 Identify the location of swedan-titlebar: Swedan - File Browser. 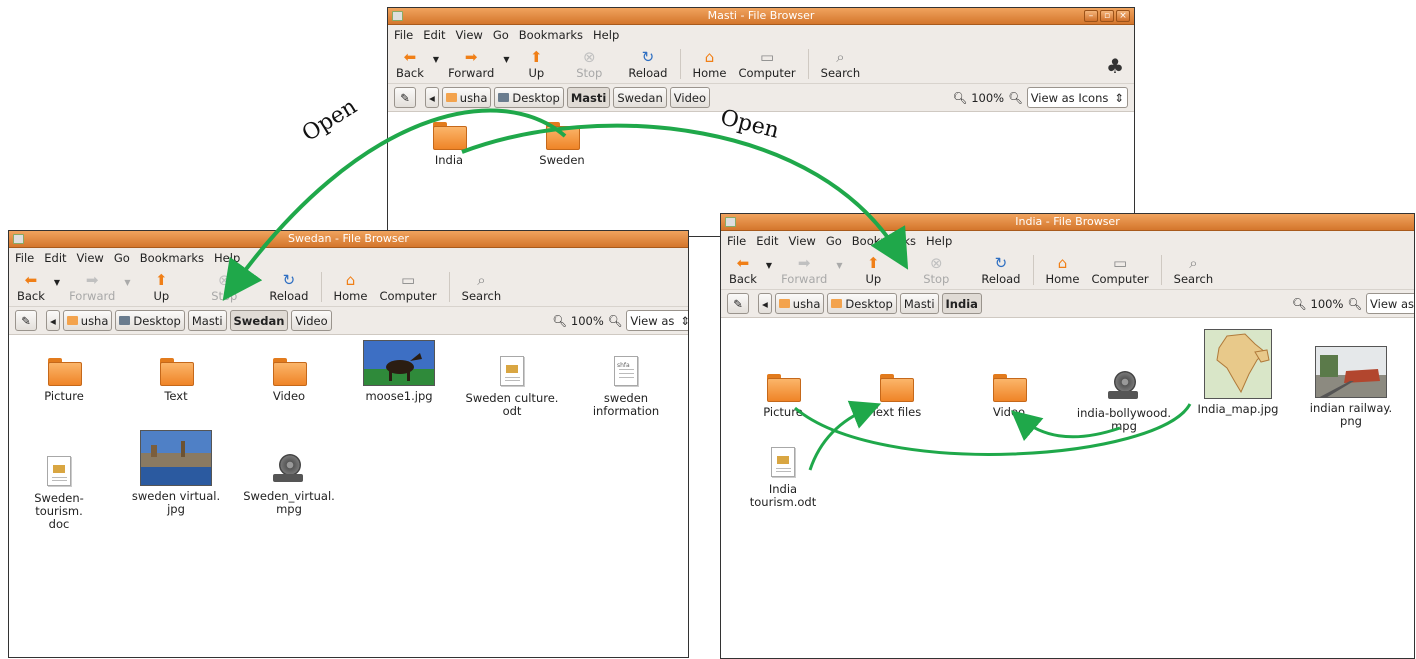
(348, 239).